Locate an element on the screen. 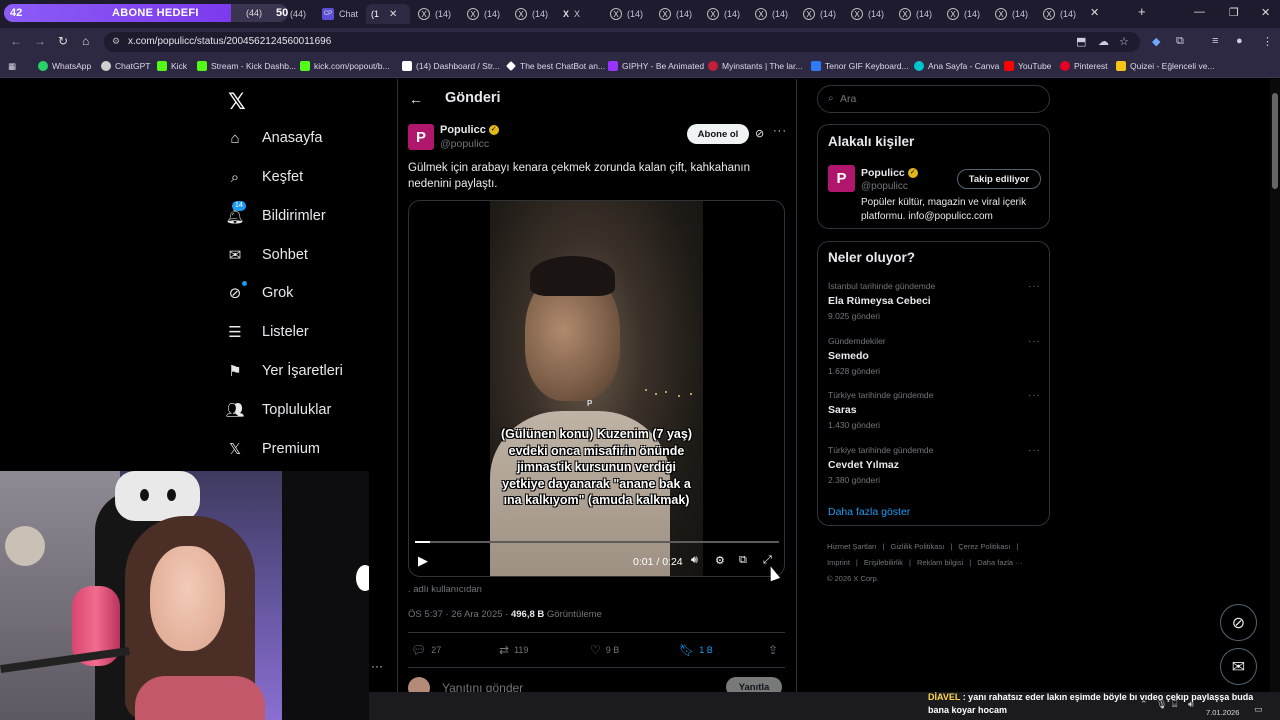  footer-link: Gizlilik Politikası is located at coordinates (918, 546).